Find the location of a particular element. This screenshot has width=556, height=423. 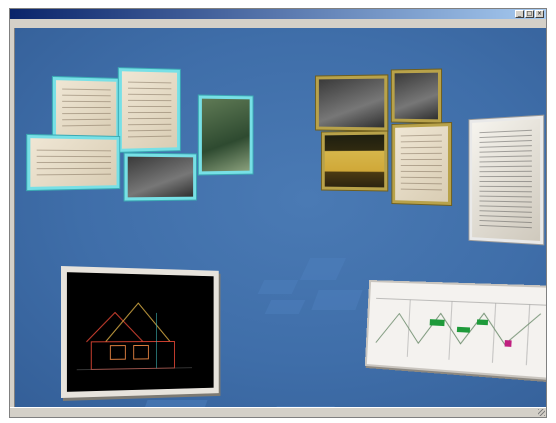

menu-bar is located at coordinates (278, 23).